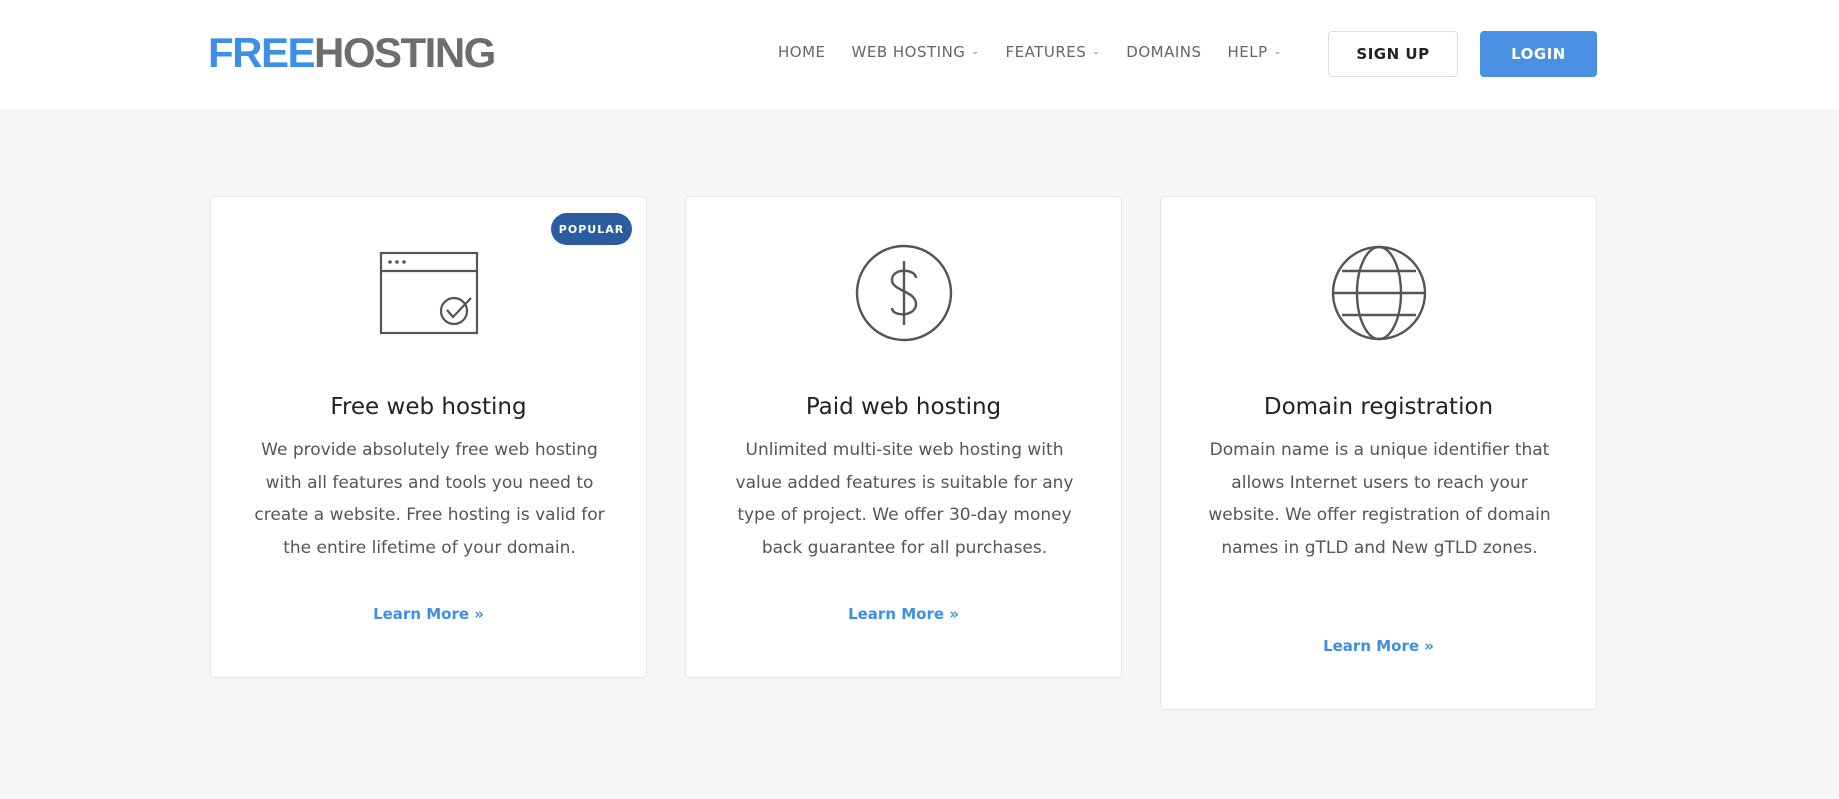  I want to click on card-title: Free web hosting, so click(428, 407).